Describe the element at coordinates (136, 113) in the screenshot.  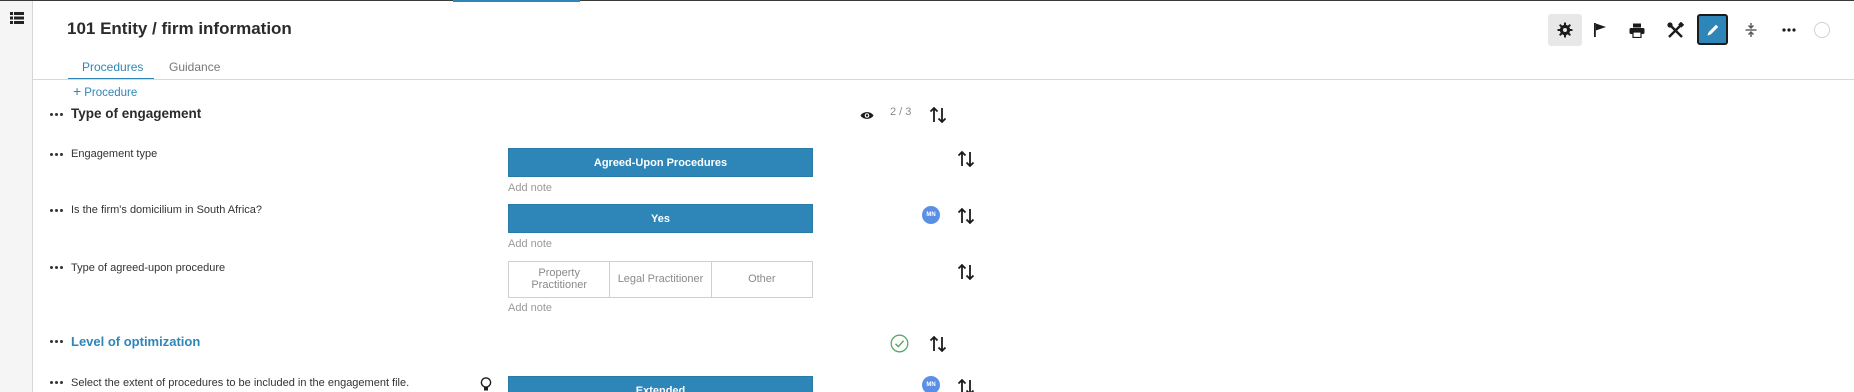
I see `section-title-engagement: Type of engagement` at that location.